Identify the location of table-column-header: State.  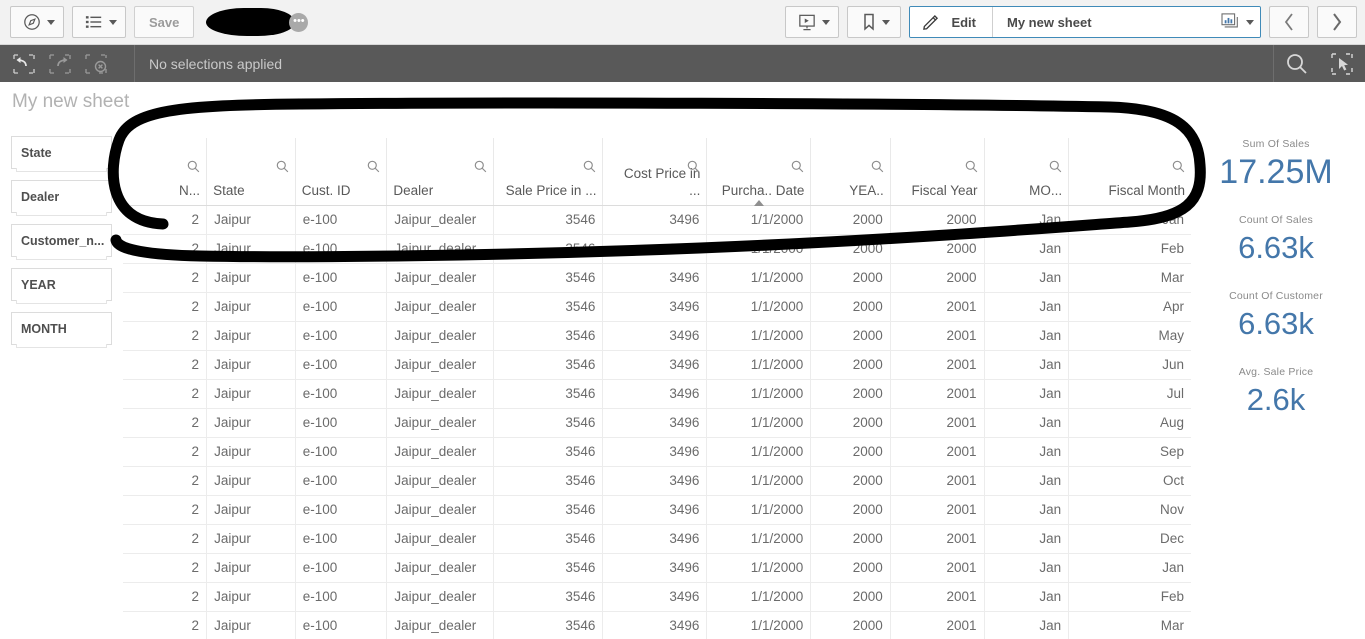
(251, 172).